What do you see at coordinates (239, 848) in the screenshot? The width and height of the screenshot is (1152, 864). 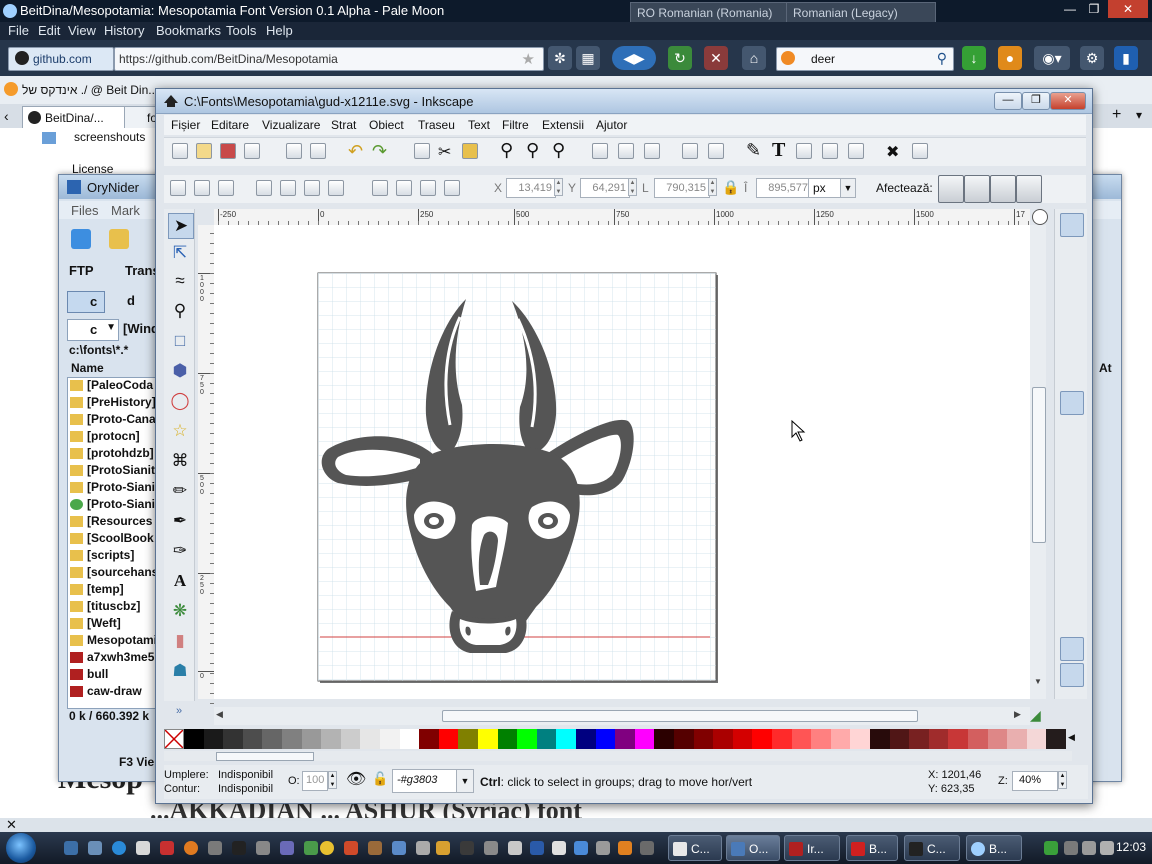 I see `quicklaunch-cmd-icon` at bounding box center [239, 848].